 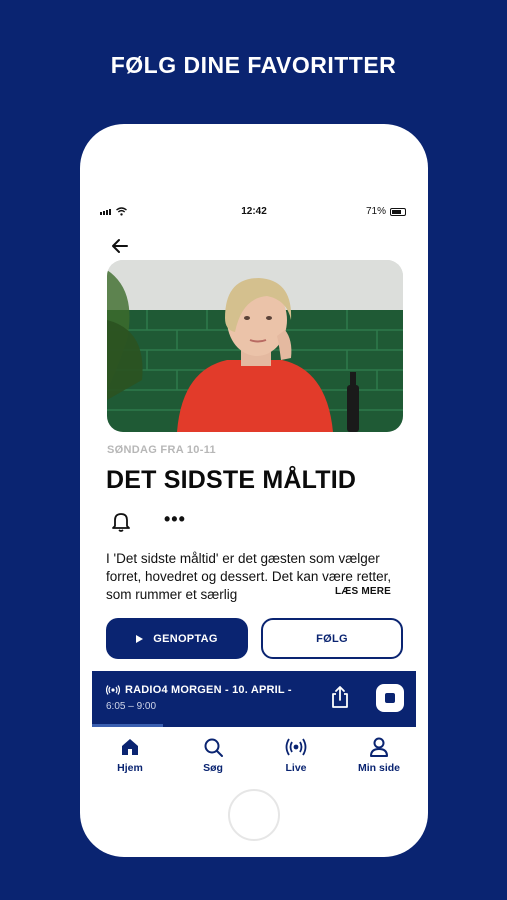 What do you see at coordinates (185, 638) in the screenshot?
I see `resume-button-label: GENOPTAG` at bounding box center [185, 638].